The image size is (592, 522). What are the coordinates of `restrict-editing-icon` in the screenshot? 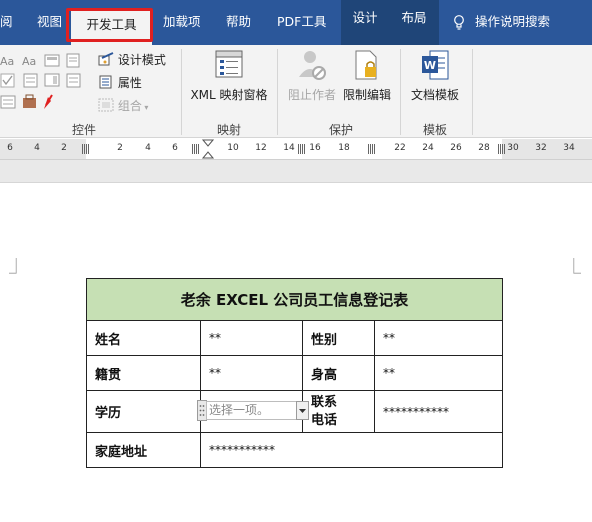 It's located at (366, 65).